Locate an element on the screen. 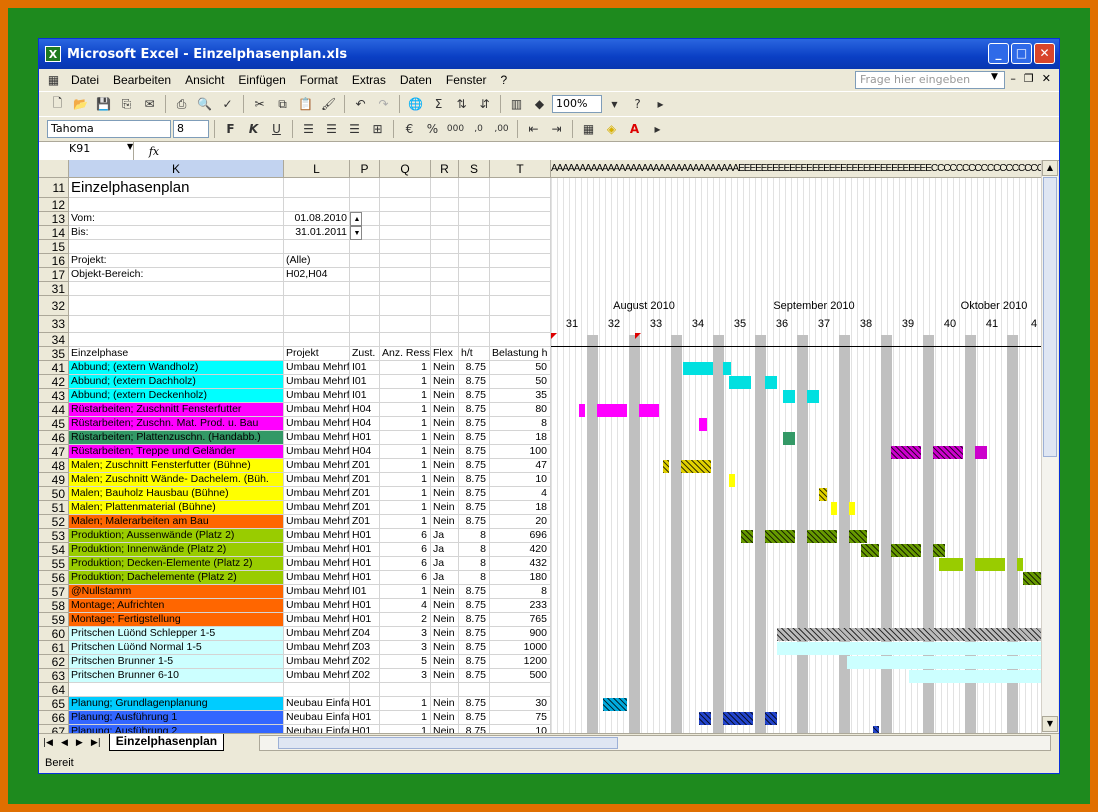 This screenshot has height=812, width=1098. fx-icon: fx is located at coordinates (154, 151).